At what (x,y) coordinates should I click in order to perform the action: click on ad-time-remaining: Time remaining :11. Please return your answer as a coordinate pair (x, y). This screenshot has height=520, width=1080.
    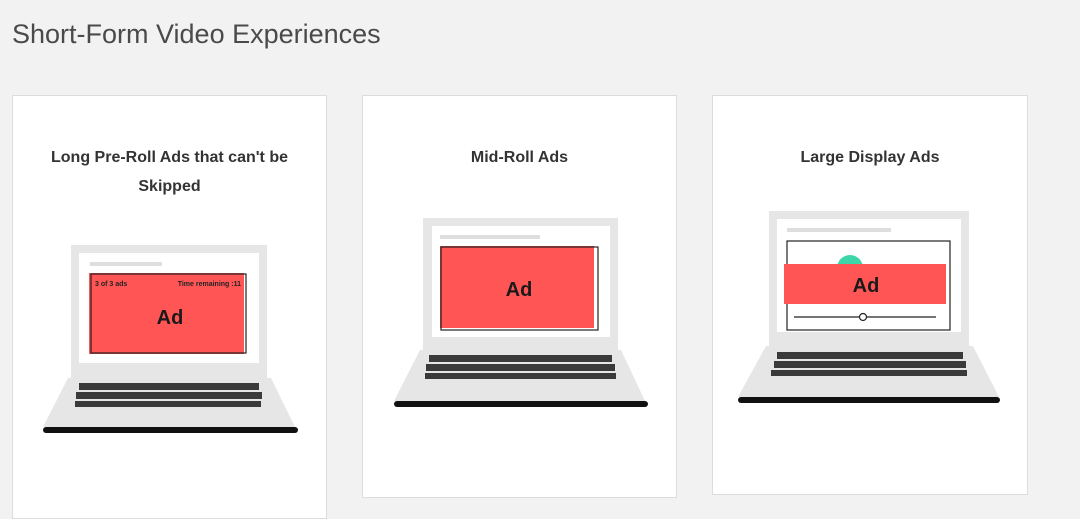
    Looking at the image, I should click on (209, 284).